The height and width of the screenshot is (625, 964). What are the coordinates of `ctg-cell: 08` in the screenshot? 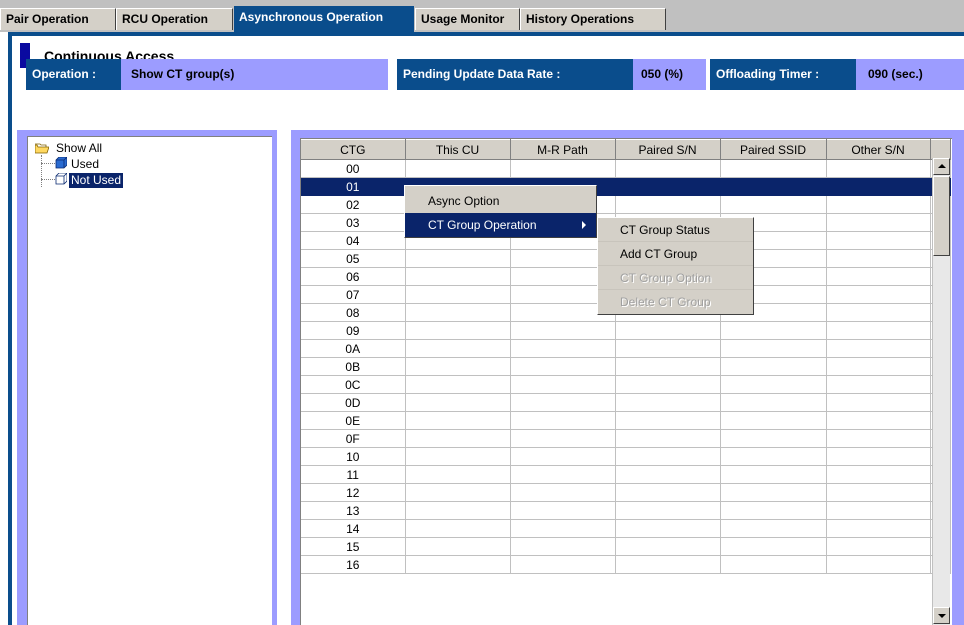 It's located at (353, 312).